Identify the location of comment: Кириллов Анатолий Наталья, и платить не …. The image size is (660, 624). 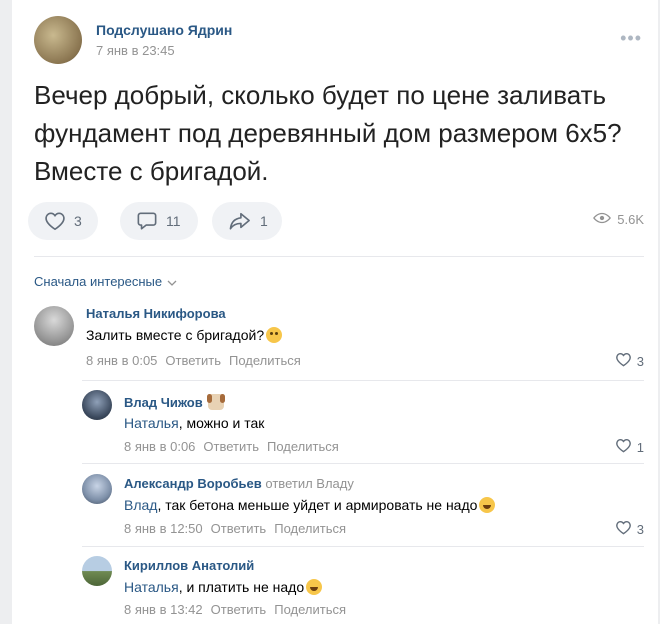
(363, 589).